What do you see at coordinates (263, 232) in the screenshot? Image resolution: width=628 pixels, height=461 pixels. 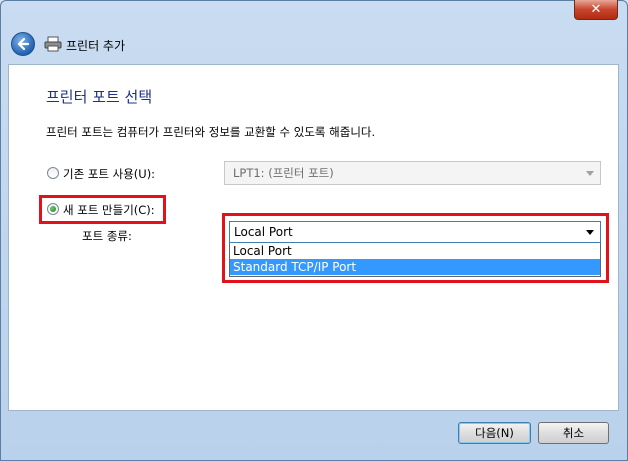 I see `port-type-selected: Local Port` at bounding box center [263, 232].